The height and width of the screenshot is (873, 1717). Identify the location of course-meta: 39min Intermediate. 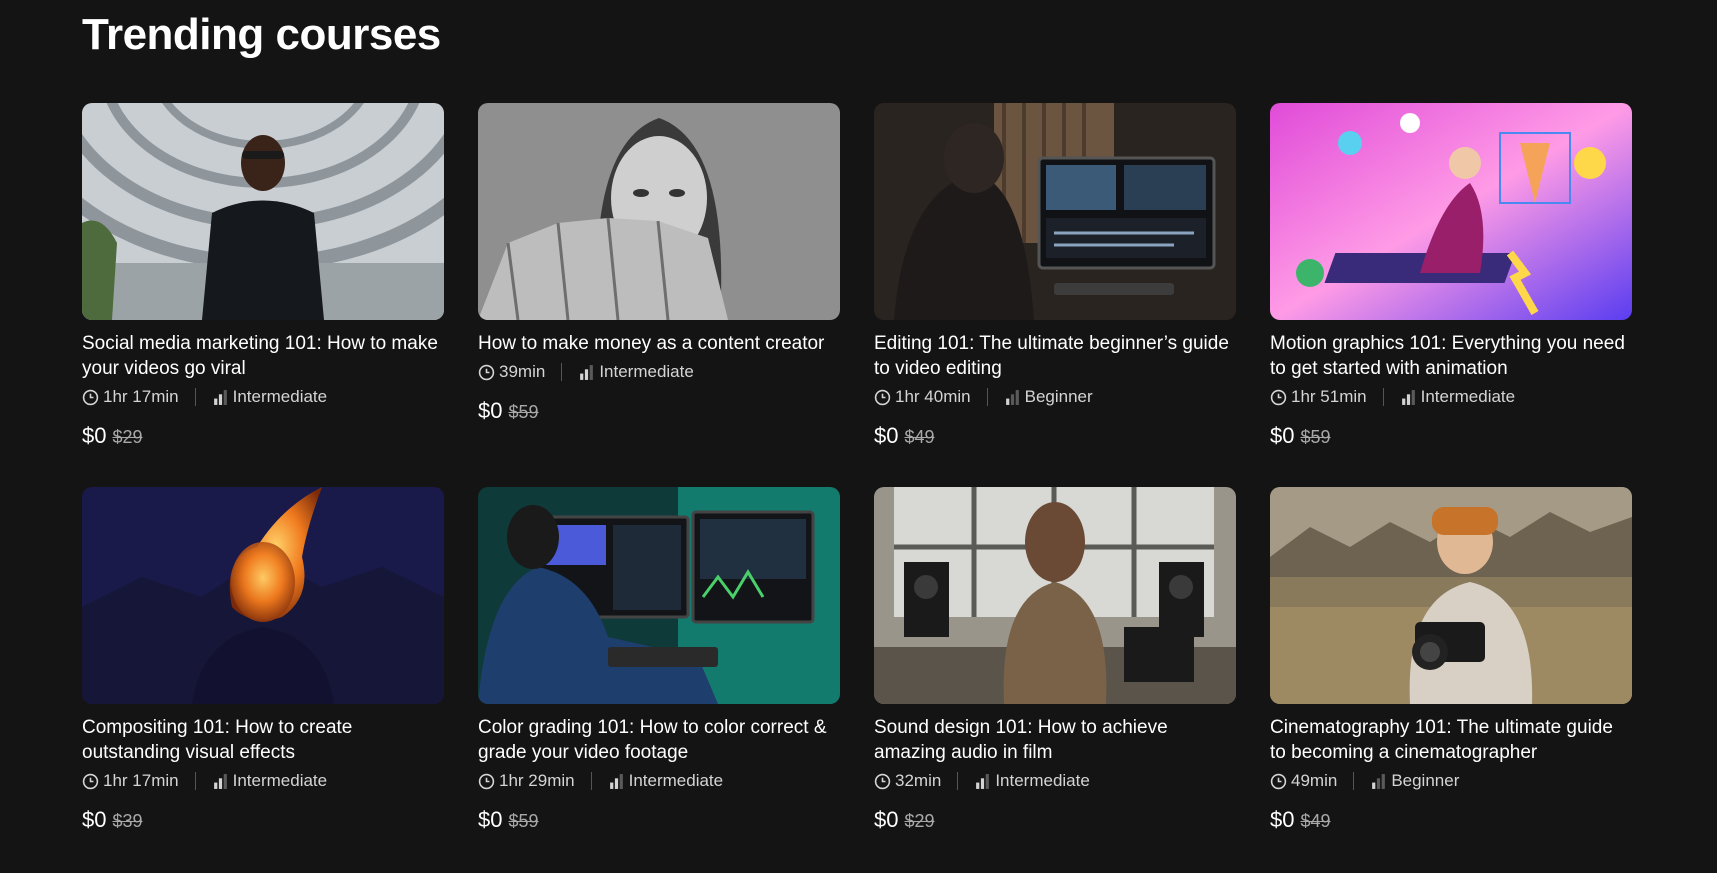
(659, 372).